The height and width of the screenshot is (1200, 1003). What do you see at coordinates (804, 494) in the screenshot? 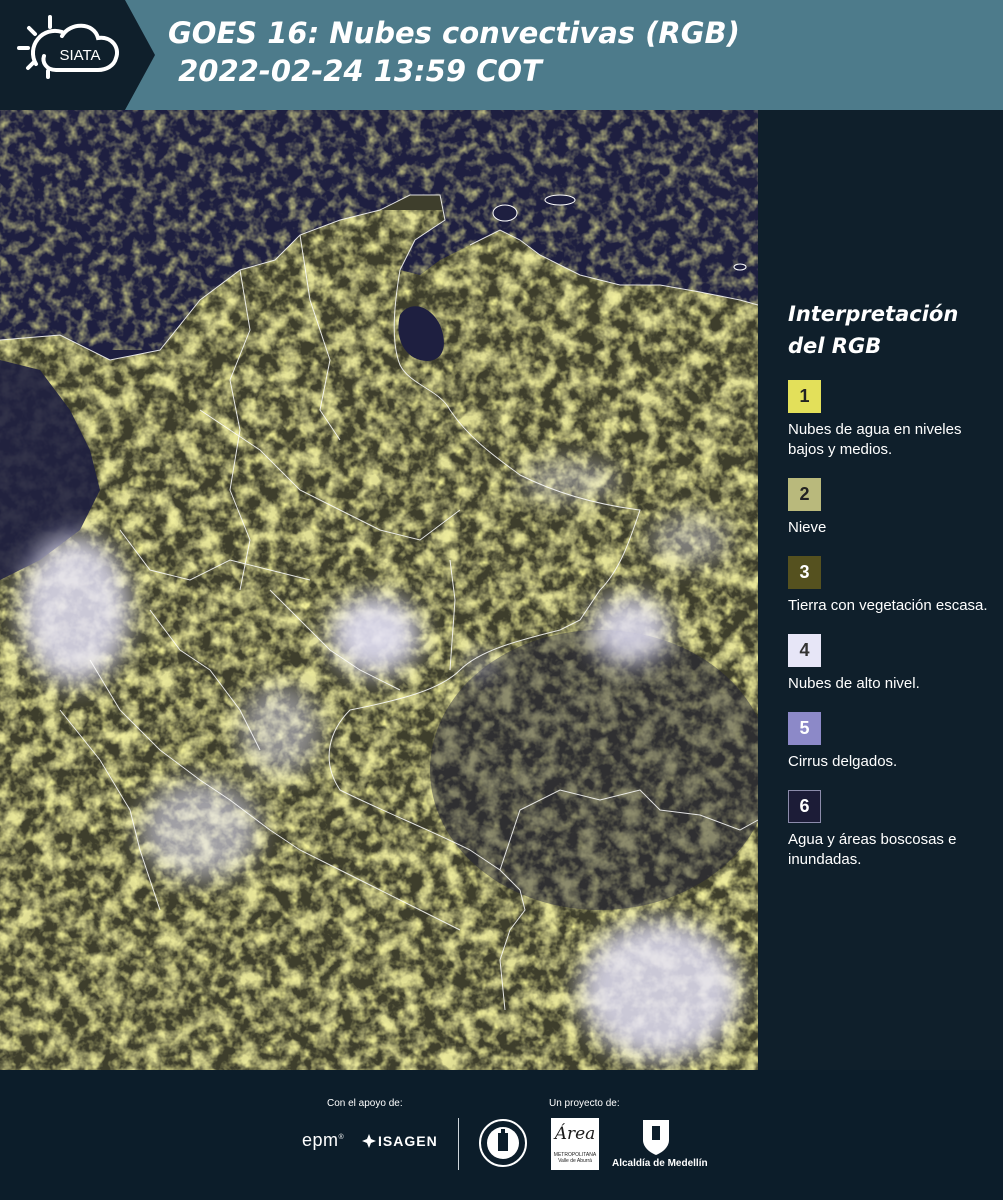
I see `legend-swatch-2: 2` at bounding box center [804, 494].